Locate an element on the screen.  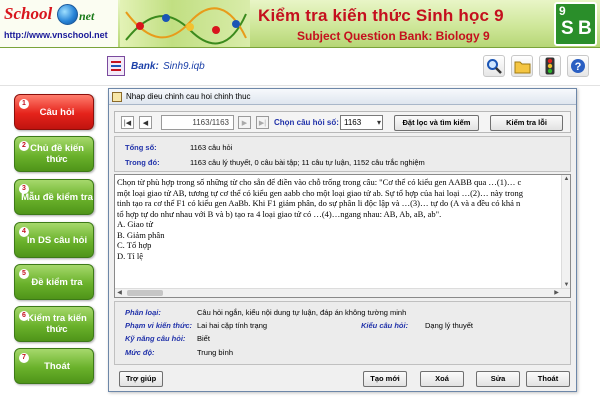
filter-search-button: Đặt lọc và tìm kiếm is located at coordinates (436, 123).